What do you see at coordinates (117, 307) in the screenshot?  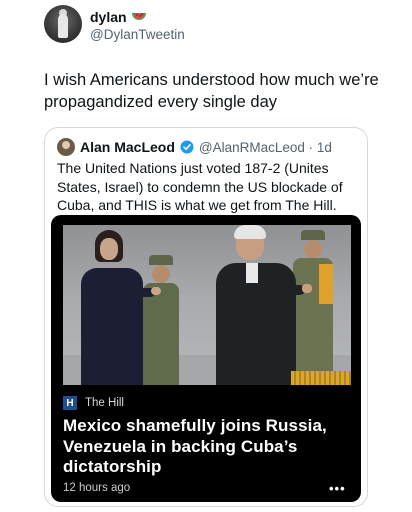 I see `photo-woman` at bounding box center [117, 307].